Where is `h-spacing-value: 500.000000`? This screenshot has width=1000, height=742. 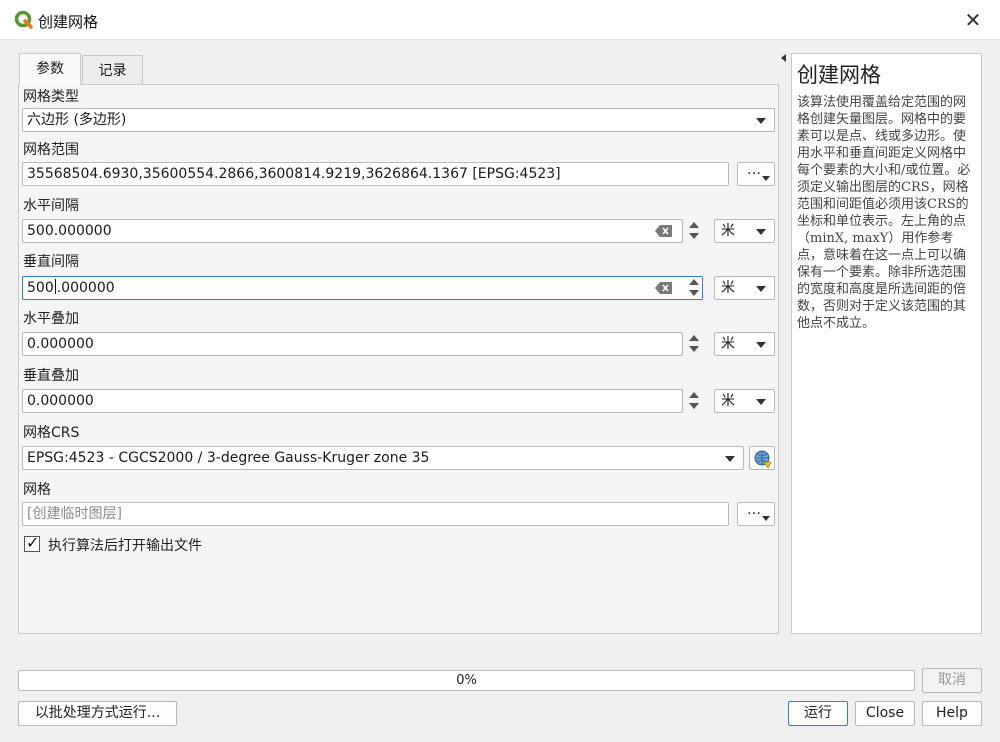
h-spacing-value: 500.000000 is located at coordinates (69, 231).